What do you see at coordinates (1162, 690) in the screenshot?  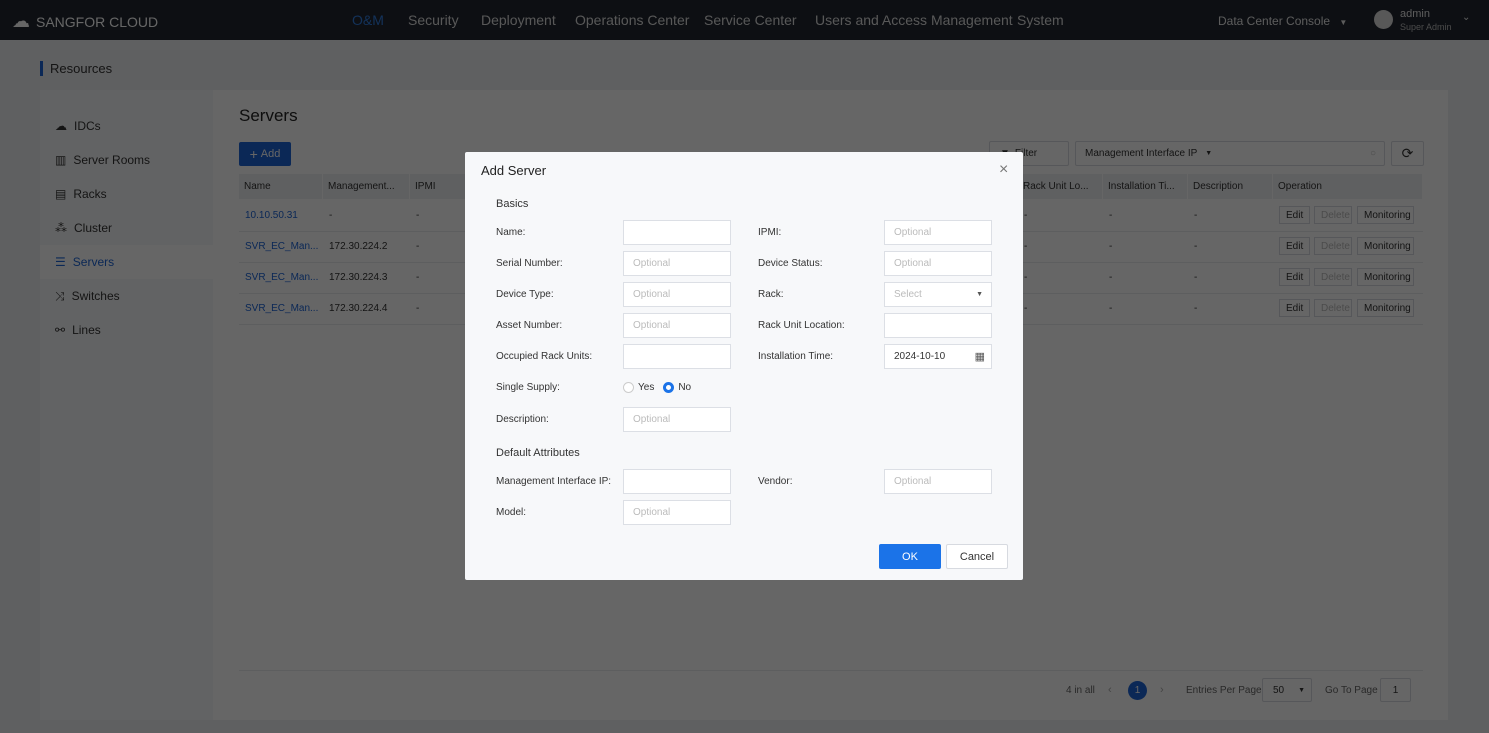 I see `next-page-icon: ›` at bounding box center [1162, 690].